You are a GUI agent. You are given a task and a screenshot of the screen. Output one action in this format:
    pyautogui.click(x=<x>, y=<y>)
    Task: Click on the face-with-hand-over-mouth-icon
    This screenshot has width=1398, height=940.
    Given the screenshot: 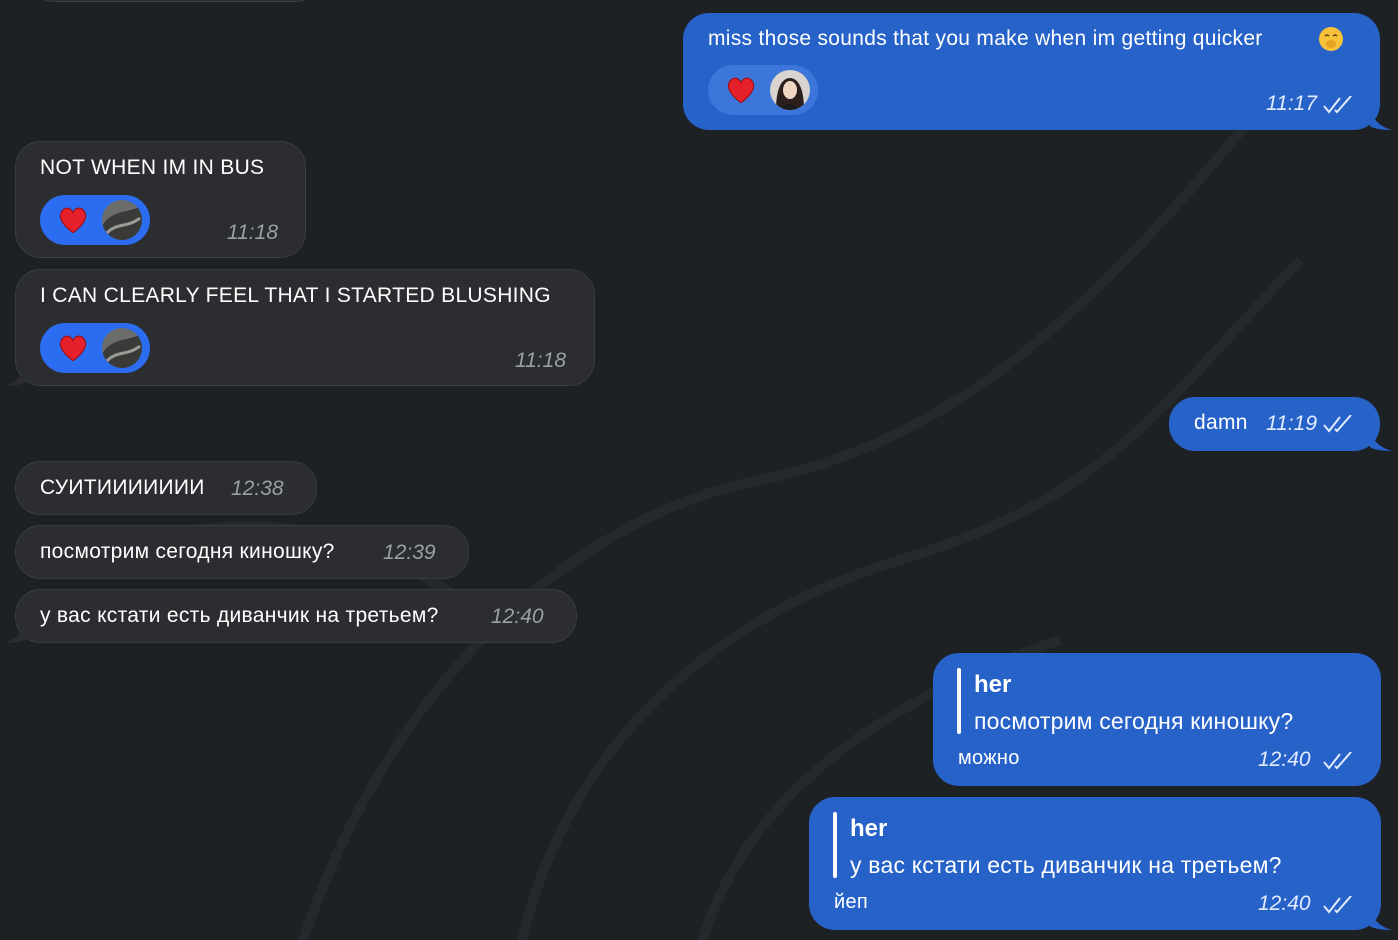 What is the action you would take?
    pyautogui.click(x=1331, y=39)
    